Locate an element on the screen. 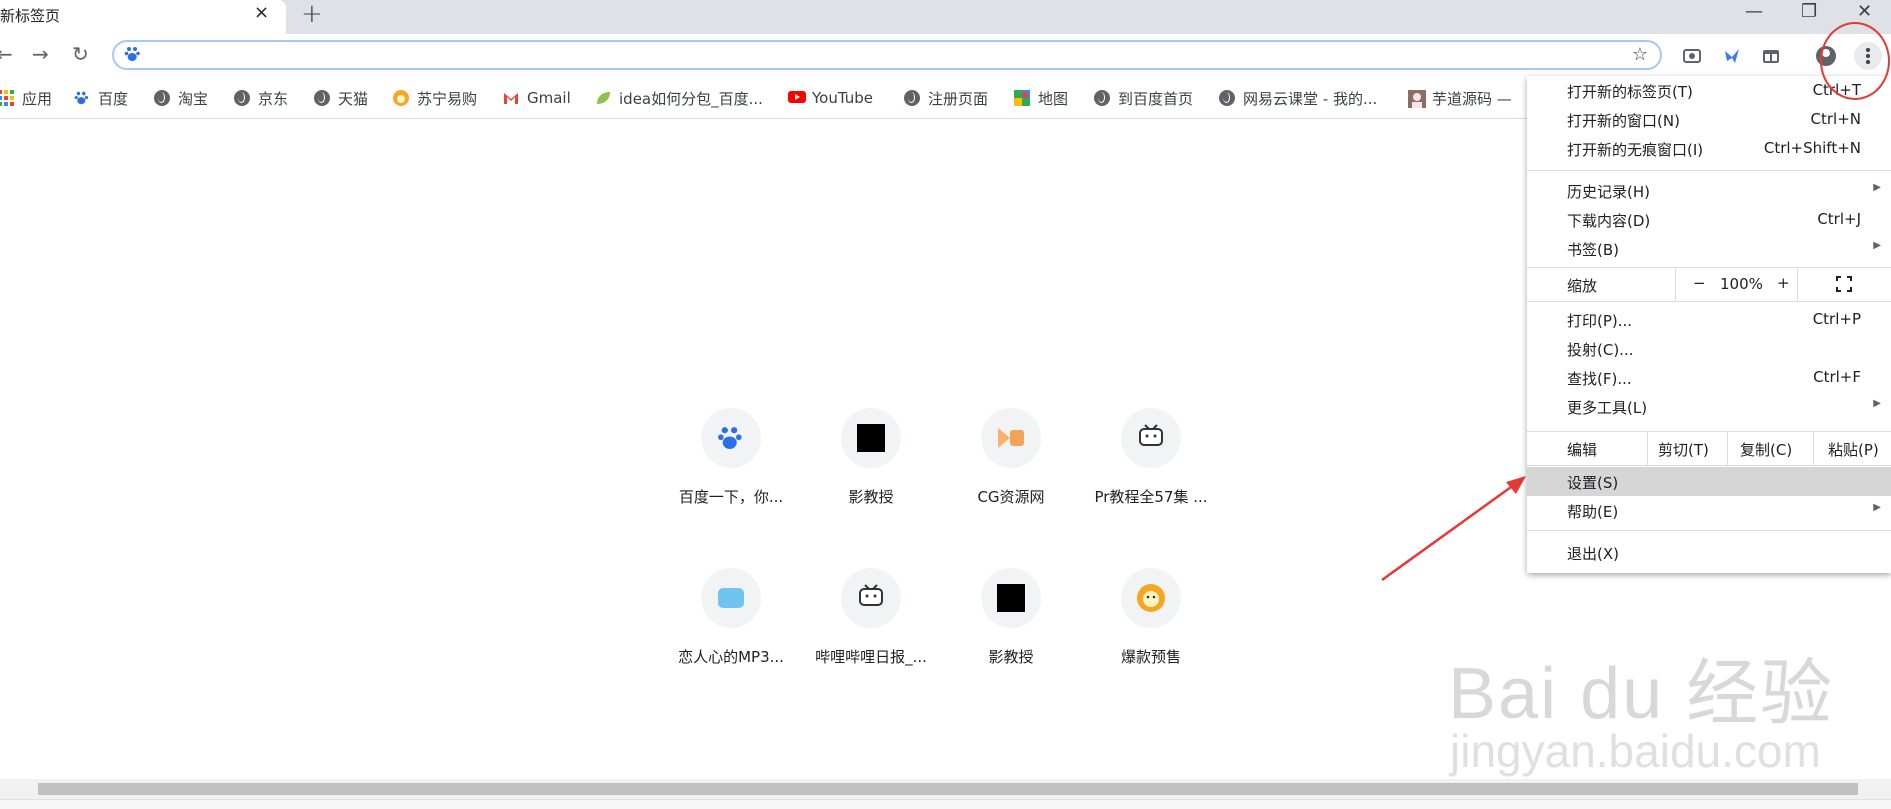 The width and height of the screenshot is (1891, 809). bookmark-label: 百度 is located at coordinates (113, 98).